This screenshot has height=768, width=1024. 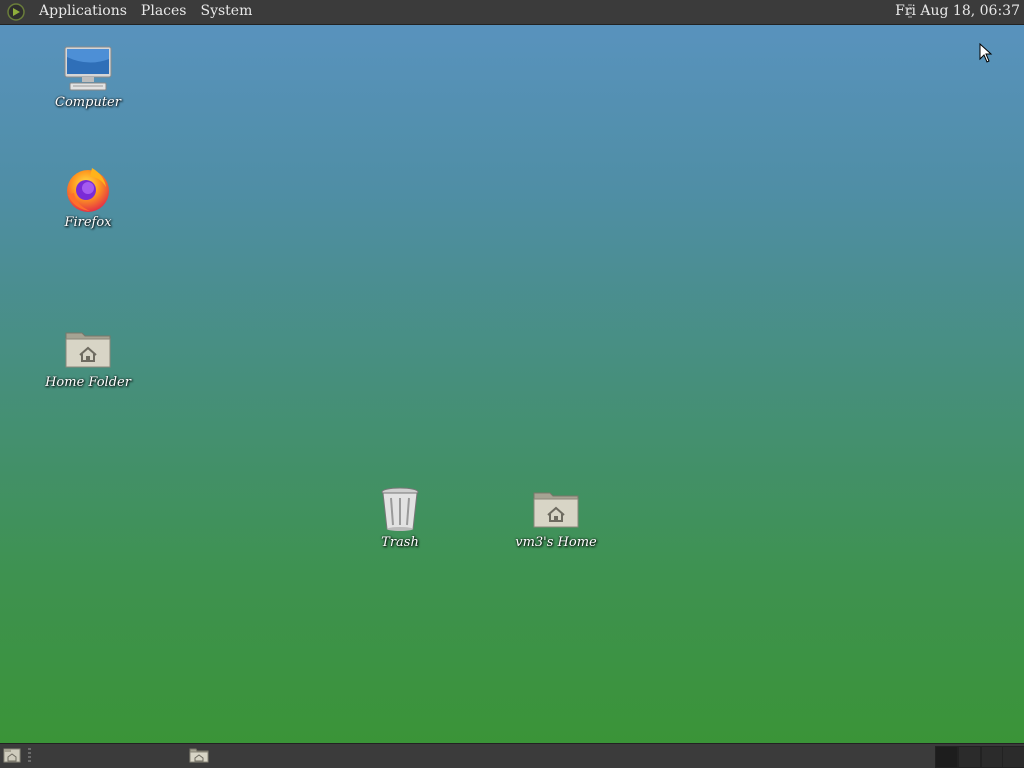 I want to click on bottom-panel, so click(x=512, y=755).